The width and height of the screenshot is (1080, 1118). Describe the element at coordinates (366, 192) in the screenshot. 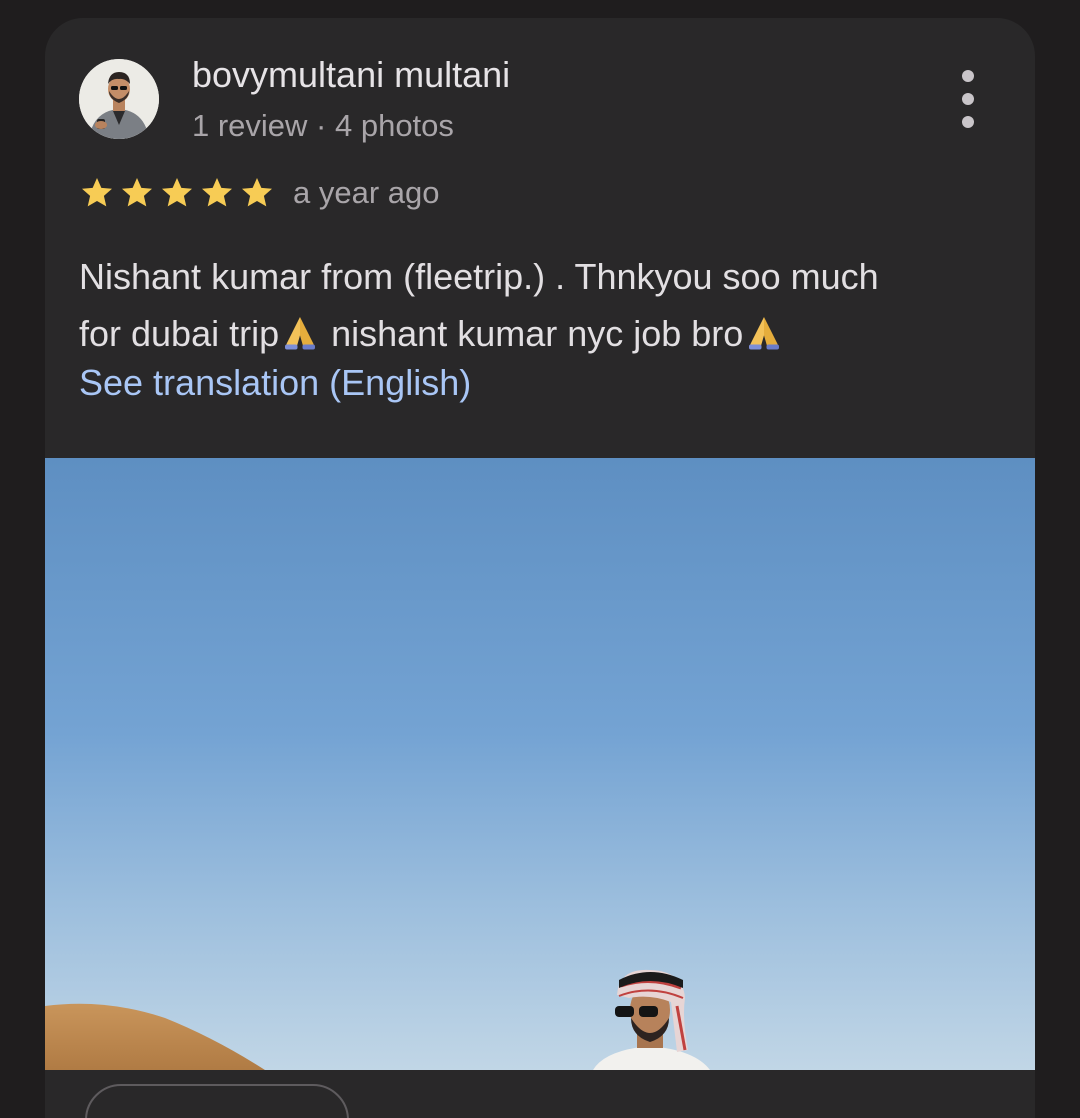

I see `review-time: a year ago` at that location.